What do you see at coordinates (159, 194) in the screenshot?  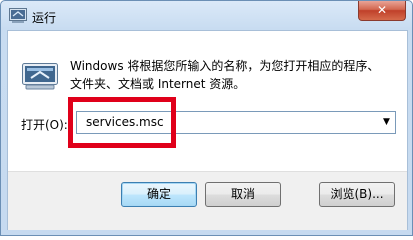 I see `ok-button: 确定` at bounding box center [159, 194].